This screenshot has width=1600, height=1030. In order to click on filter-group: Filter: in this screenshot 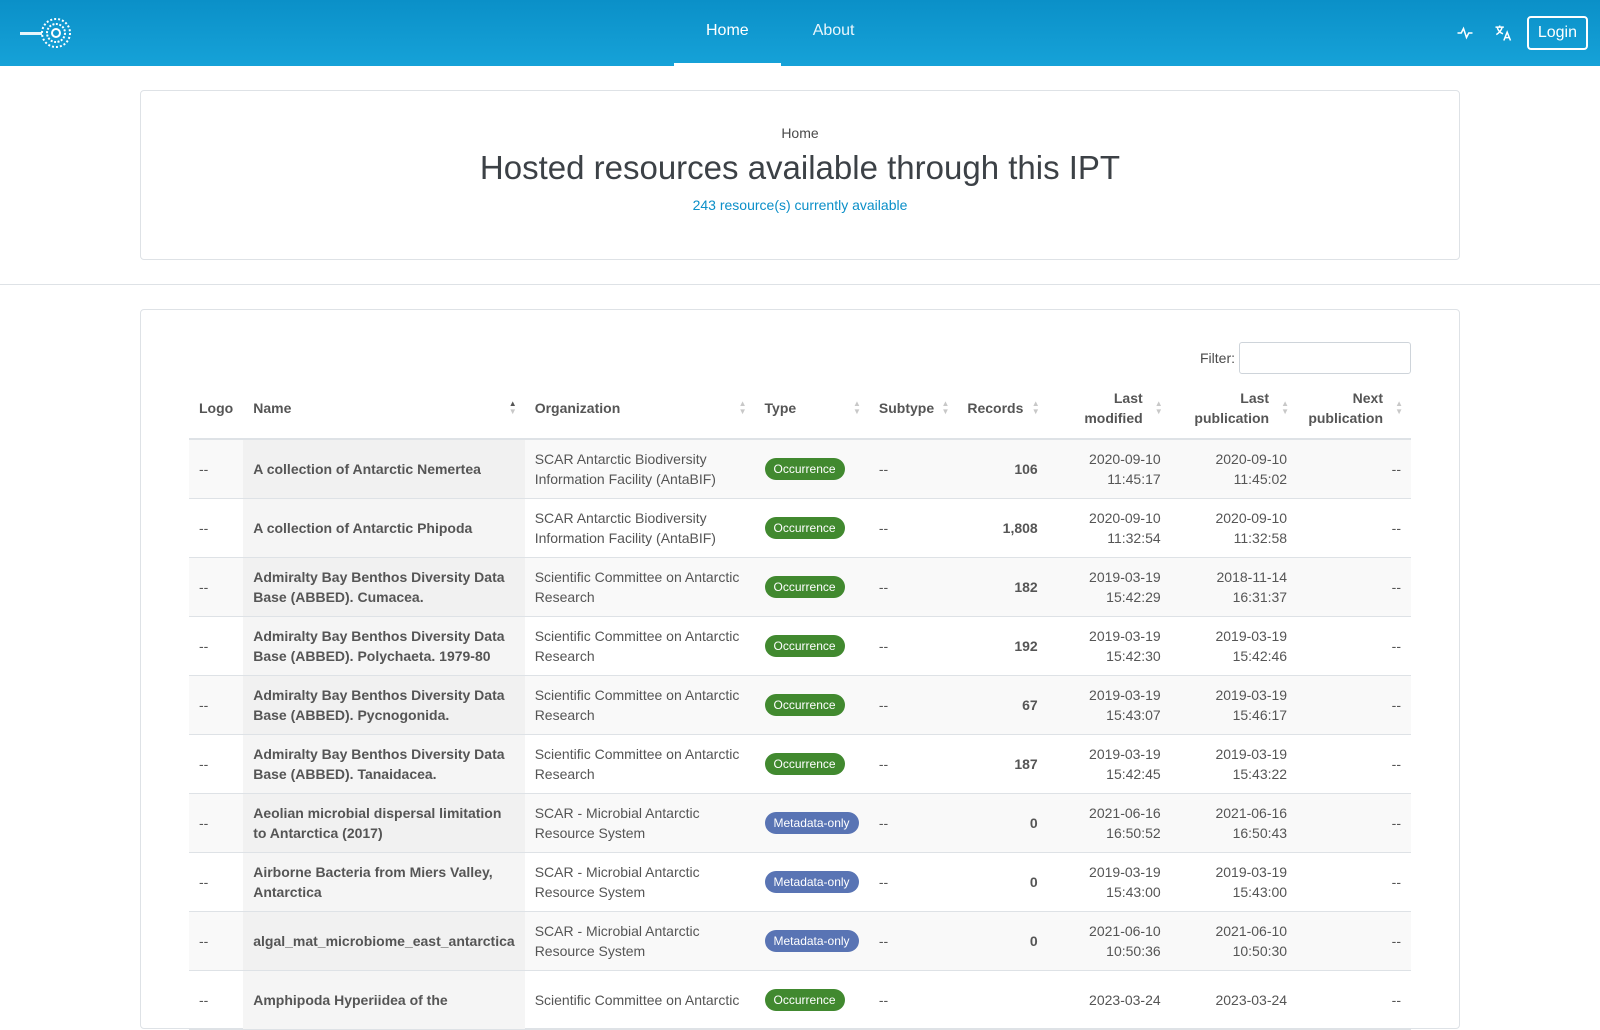, I will do `click(1305, 358)`.